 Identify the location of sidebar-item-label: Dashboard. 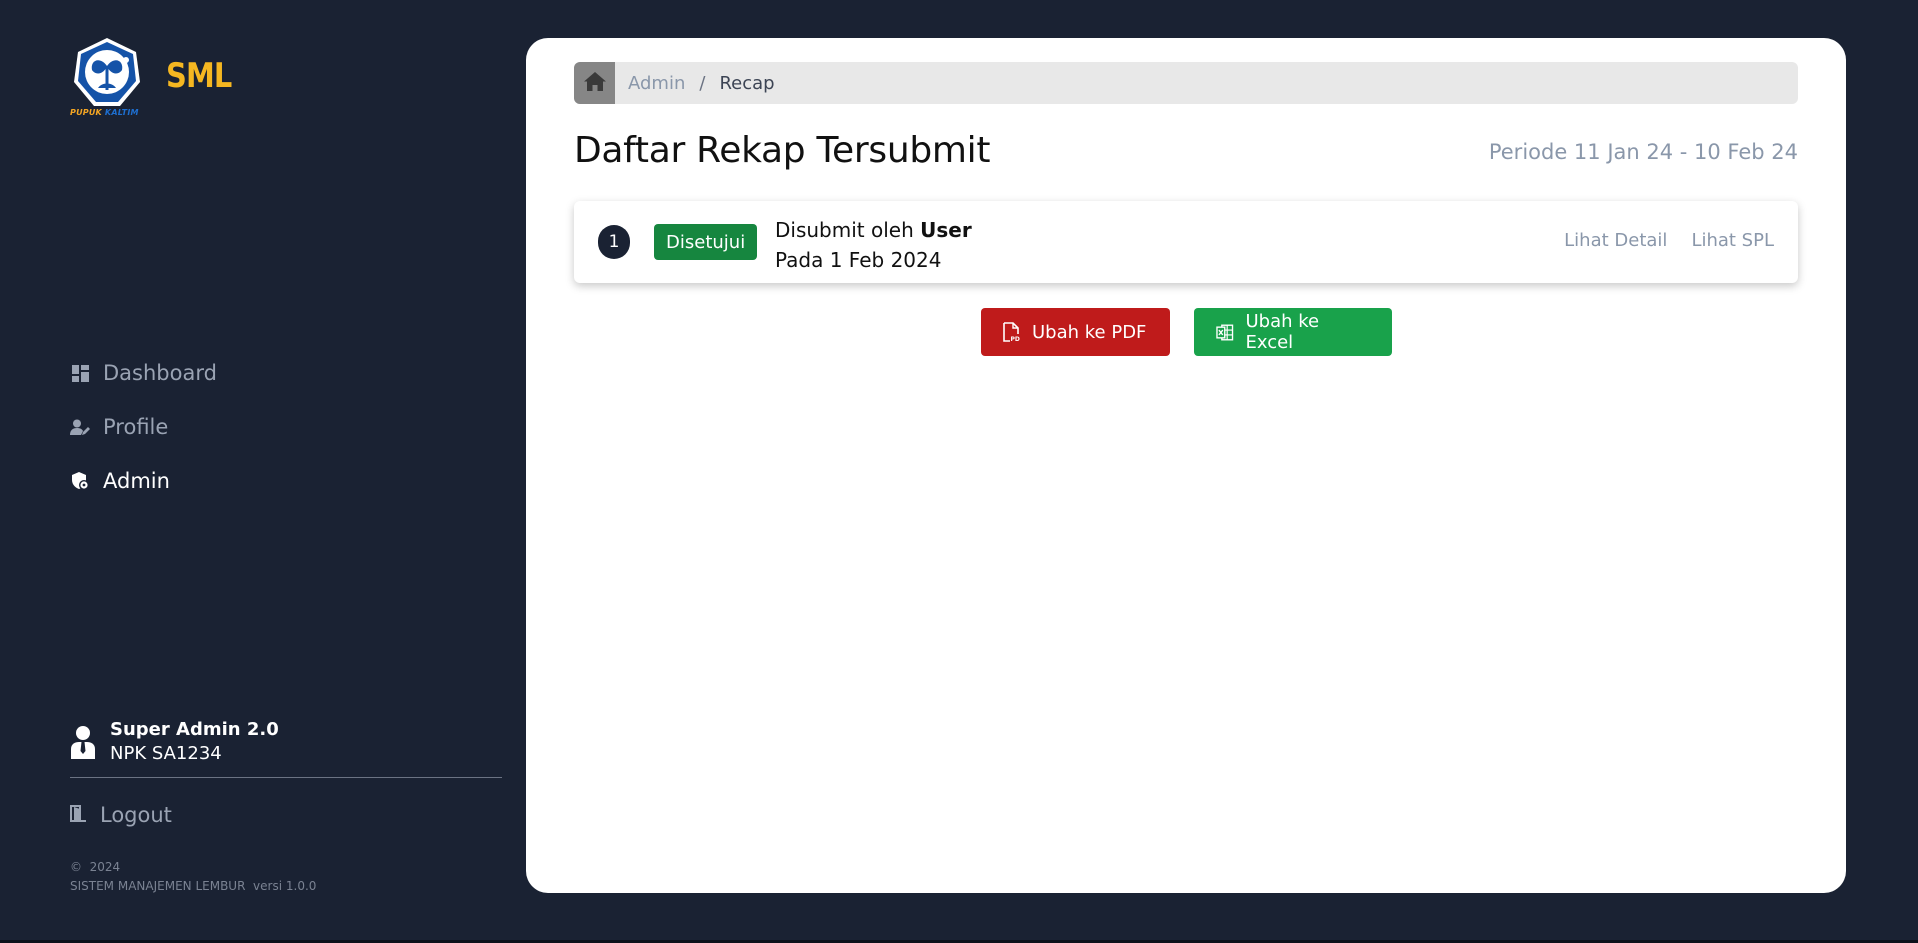
(160, 373).